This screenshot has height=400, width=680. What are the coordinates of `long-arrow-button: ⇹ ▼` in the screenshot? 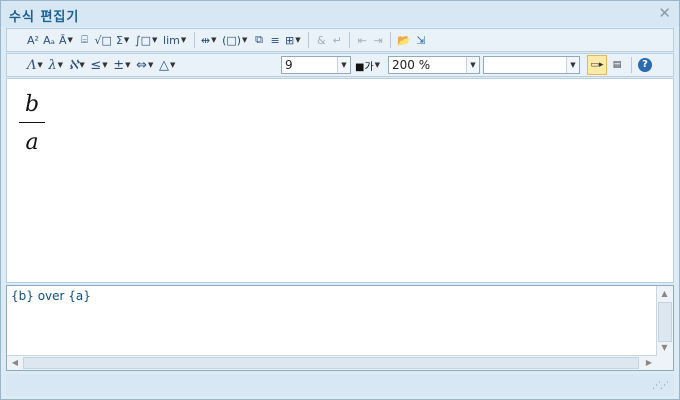 It's located at (209, 40).